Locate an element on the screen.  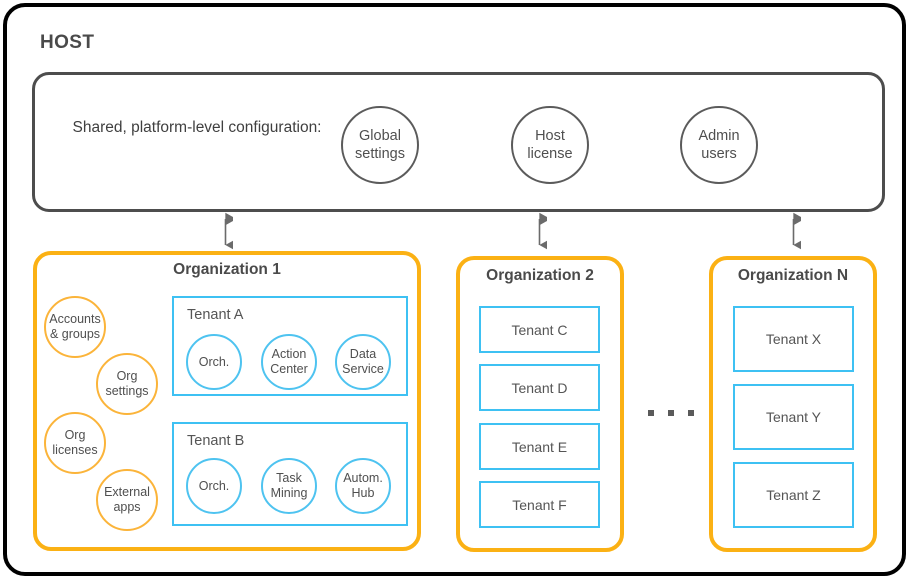
tenant-chip-label: Tenant X is located at coordinates (793, 339).